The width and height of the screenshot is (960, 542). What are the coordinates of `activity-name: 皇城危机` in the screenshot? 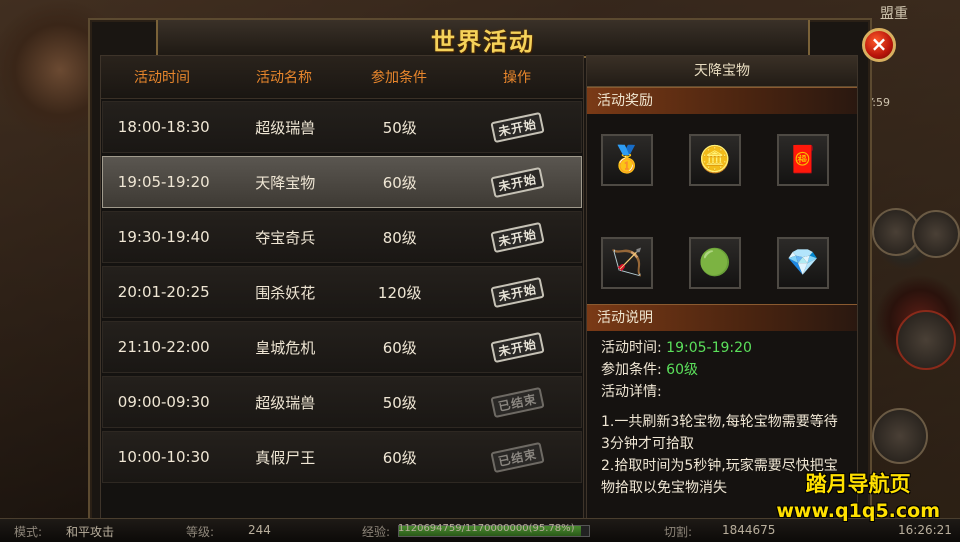 It's located at (285, 347).